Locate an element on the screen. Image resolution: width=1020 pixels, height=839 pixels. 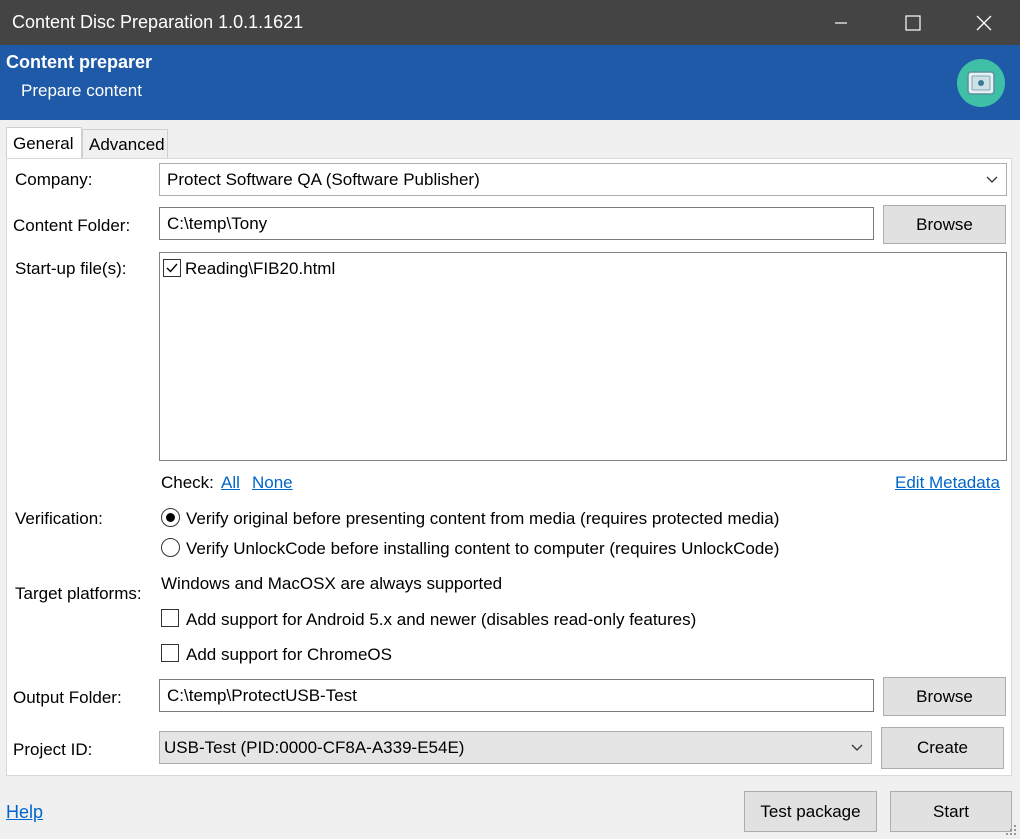
output-folder-value: C:\temp\ProtectUSB-Test is located at coordinates (262, 695).